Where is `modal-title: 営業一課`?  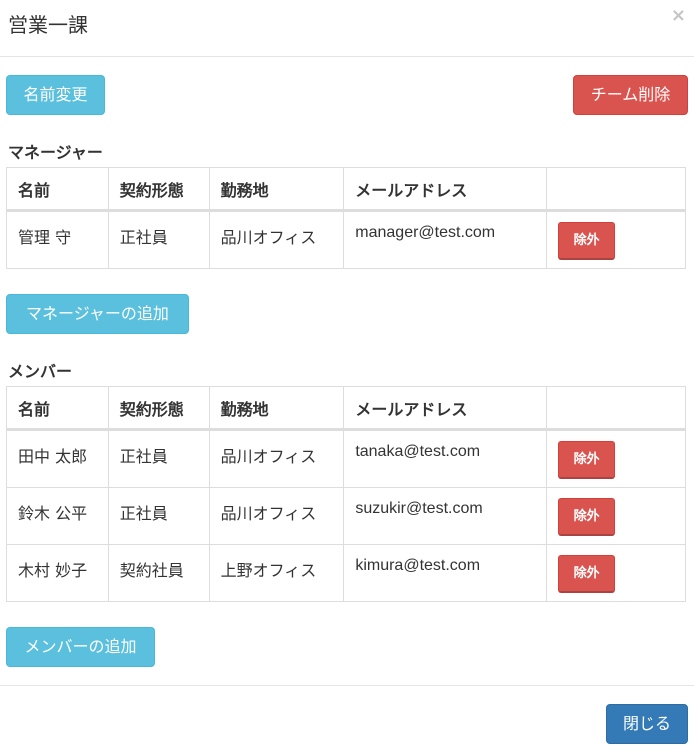
modal-title: 営業一課 is located at coordinates (48, 25).